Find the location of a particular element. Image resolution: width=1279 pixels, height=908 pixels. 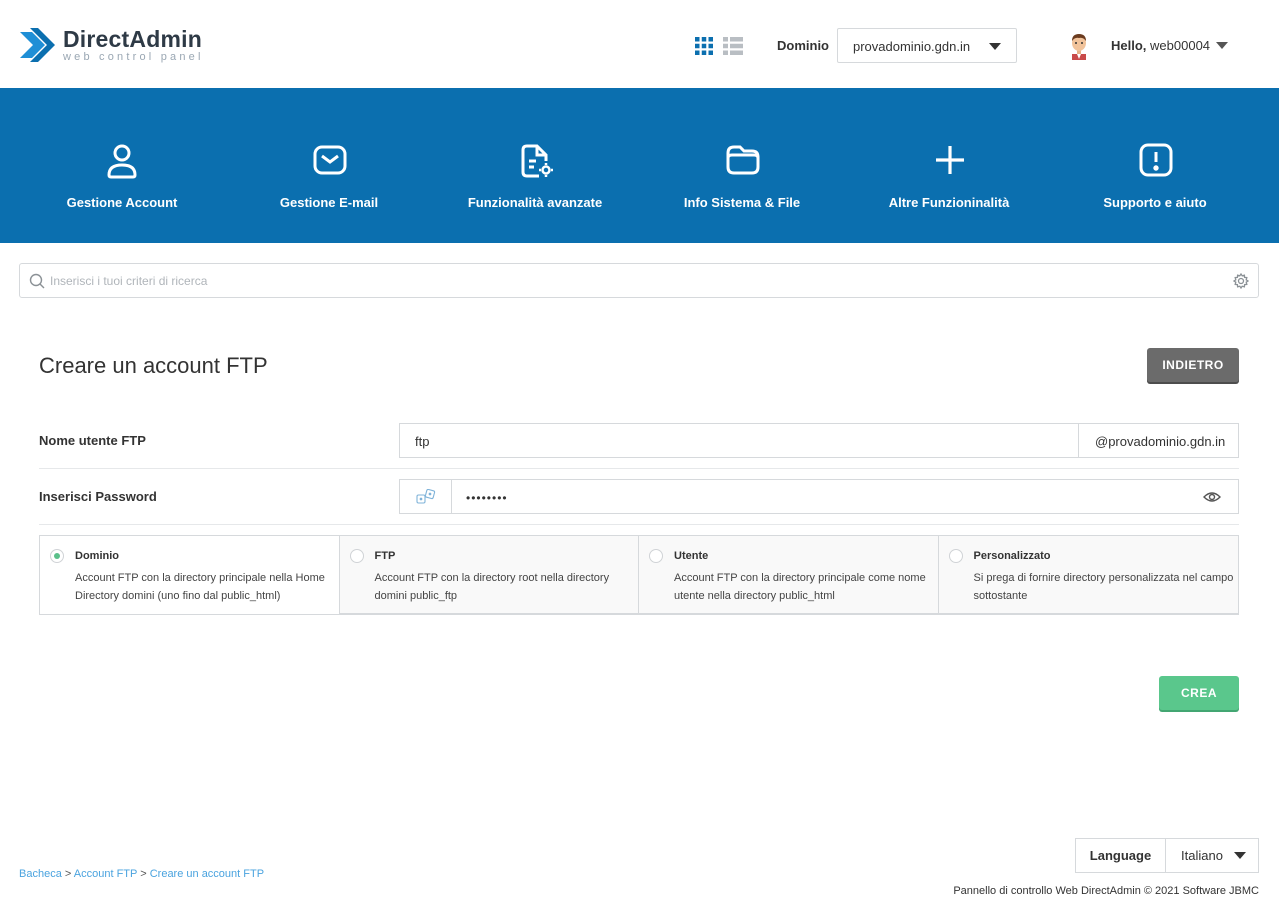

password-label: Inserisci Password is located at coordinates (98, 496).